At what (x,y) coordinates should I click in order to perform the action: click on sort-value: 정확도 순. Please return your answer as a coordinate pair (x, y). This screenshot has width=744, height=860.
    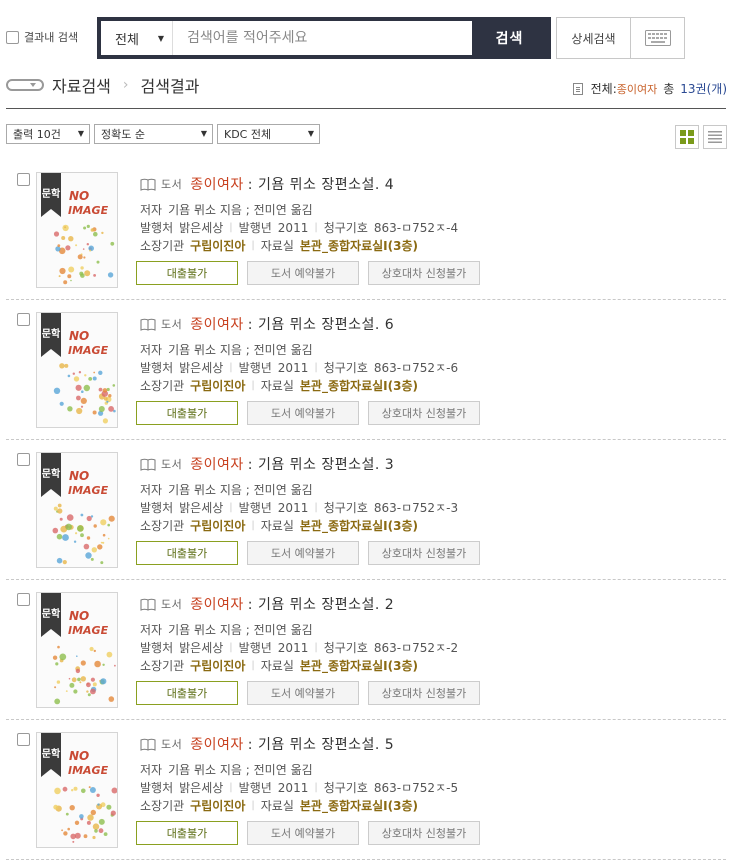
    Looking at the image, I should click on (123, 134).